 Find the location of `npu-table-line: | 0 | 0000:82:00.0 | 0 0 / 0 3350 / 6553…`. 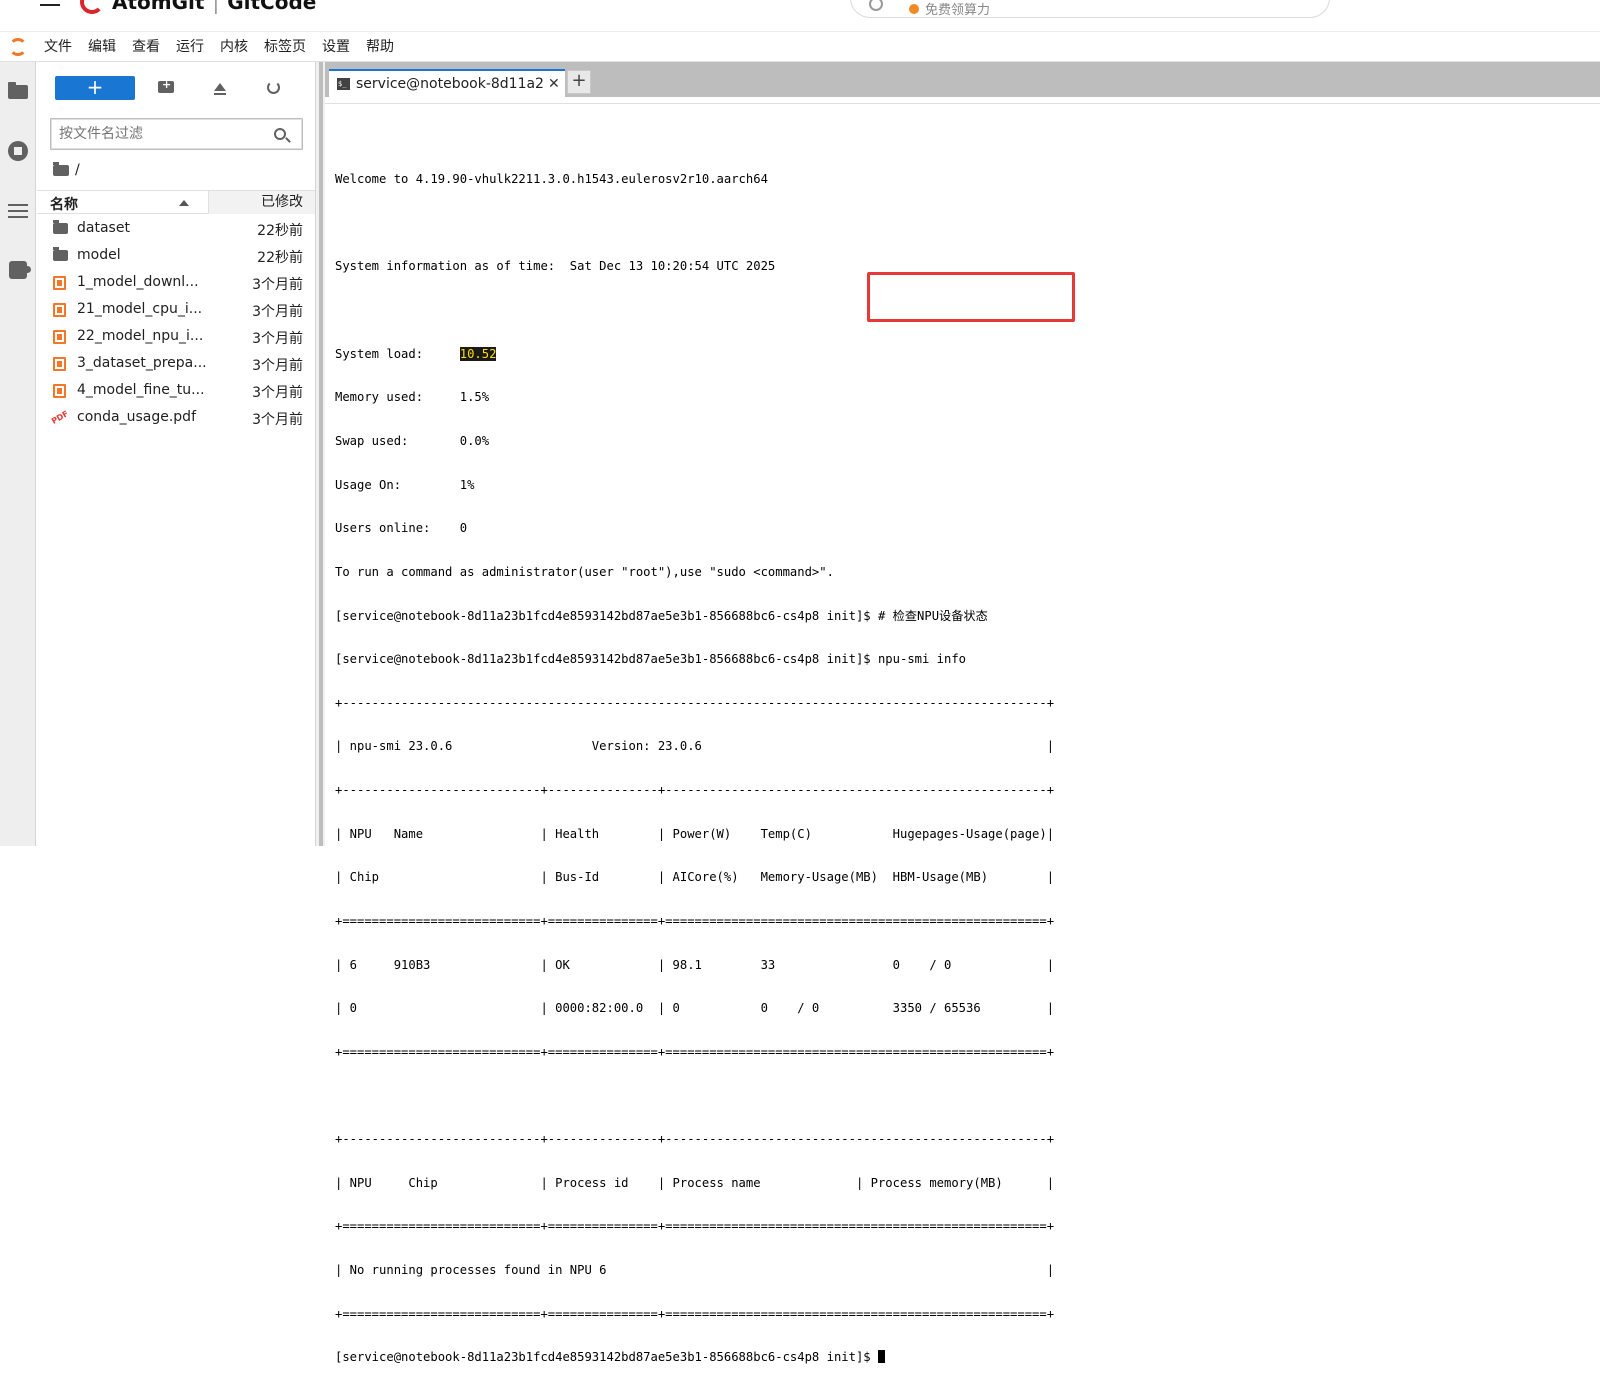

npu-table-line: | 0 | 0000:82:00.0 | 0 0 / 0 3350 / 6553… is located at coordinates (695, 1008).